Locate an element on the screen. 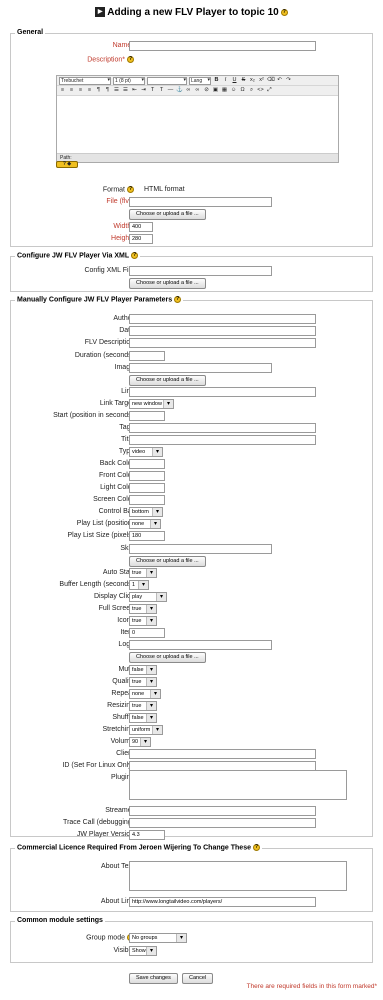 This screenshot has width=383, height=1000. auto-start-select: true is located at coordinates (143, 573).